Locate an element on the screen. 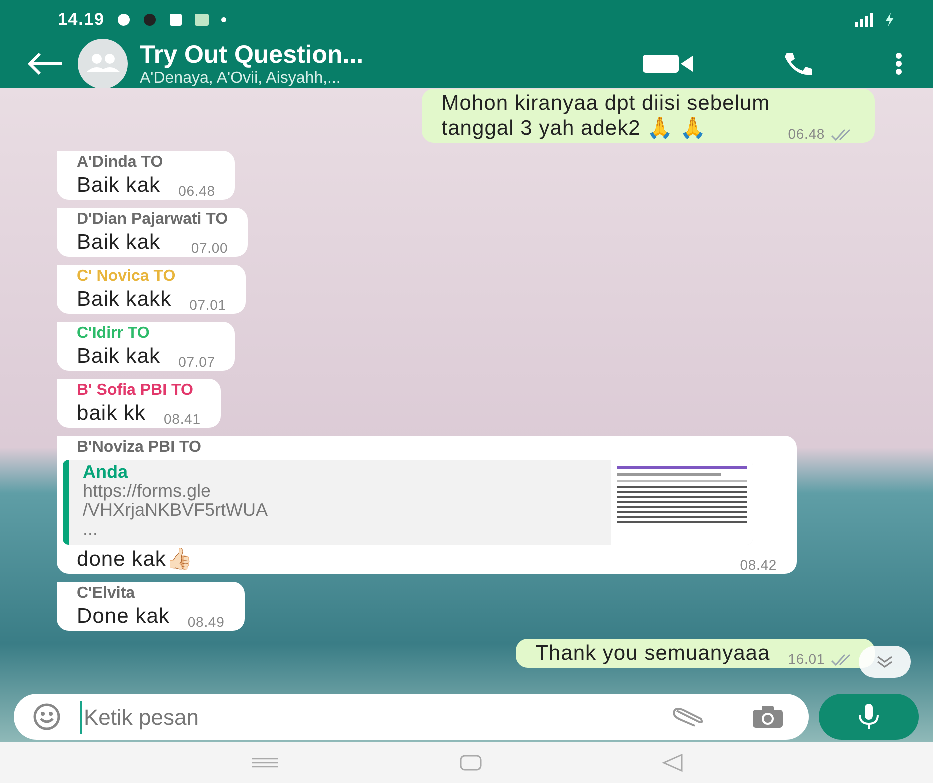 This screenshot has height=783, width=933. message-text: Baik kakk is located at coordinates (124, 299).